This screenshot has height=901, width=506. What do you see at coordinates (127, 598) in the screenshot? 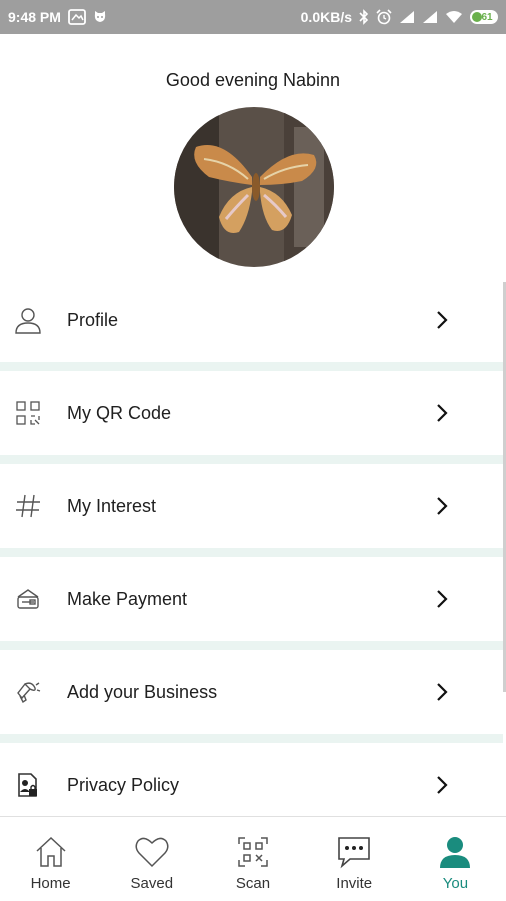
I see `menu-item-label: Make Payment` at bounding box center [127, 598].